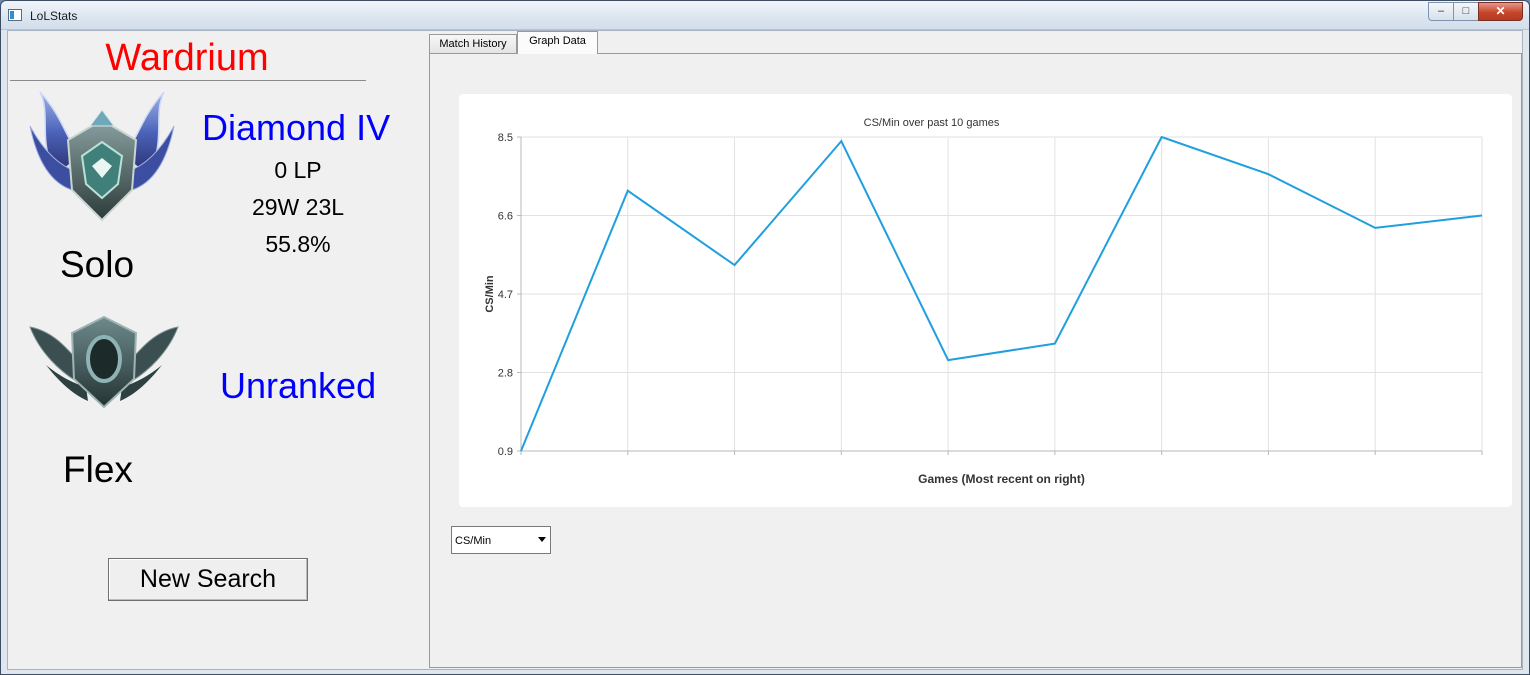 The width and height of the screenshot is (1530, 675). I want to click on y-tick-label: 2.8, so click(505, 374).